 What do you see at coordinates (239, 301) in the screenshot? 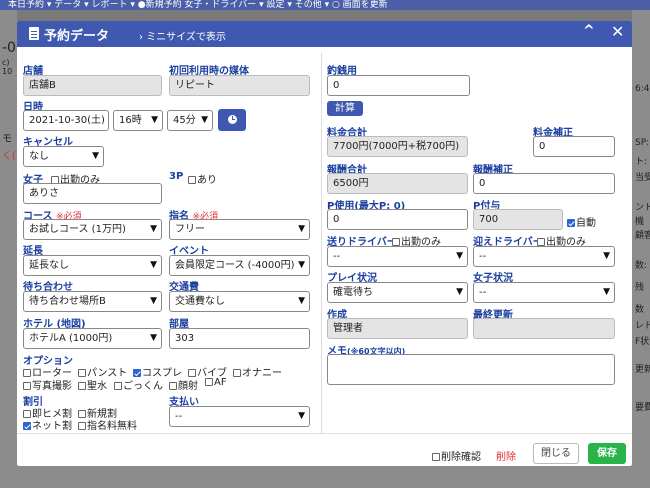
I see `transport-select: 交通費なし ▼` at bounding box center [239, 301].